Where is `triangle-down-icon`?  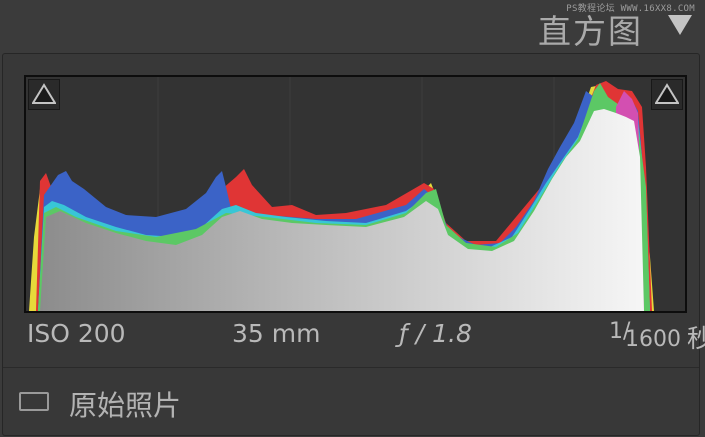 triangle-down-icon is located at coordinates (680, 25).